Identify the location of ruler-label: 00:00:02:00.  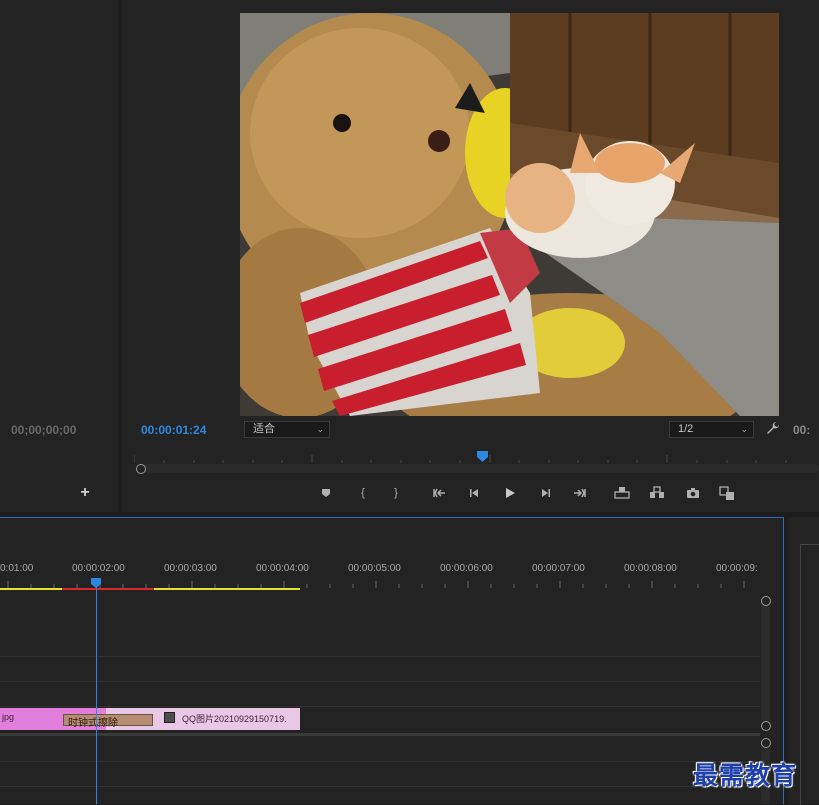
(98, 568).